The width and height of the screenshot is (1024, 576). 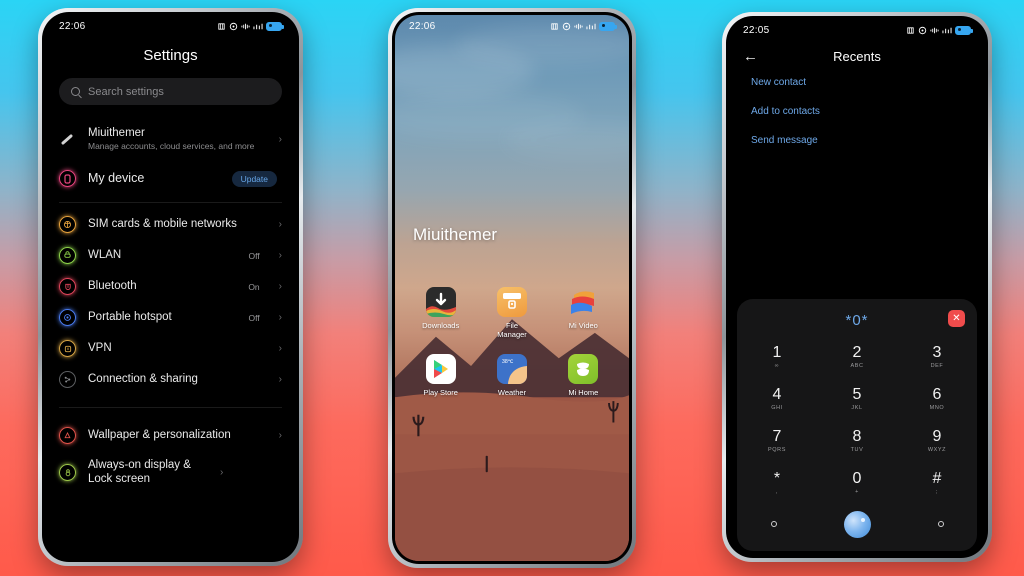 What do you see at coordinates (508, 362) in the screenshot?
I see `weather-temp: 38℃` at bounding box center [508, 362].